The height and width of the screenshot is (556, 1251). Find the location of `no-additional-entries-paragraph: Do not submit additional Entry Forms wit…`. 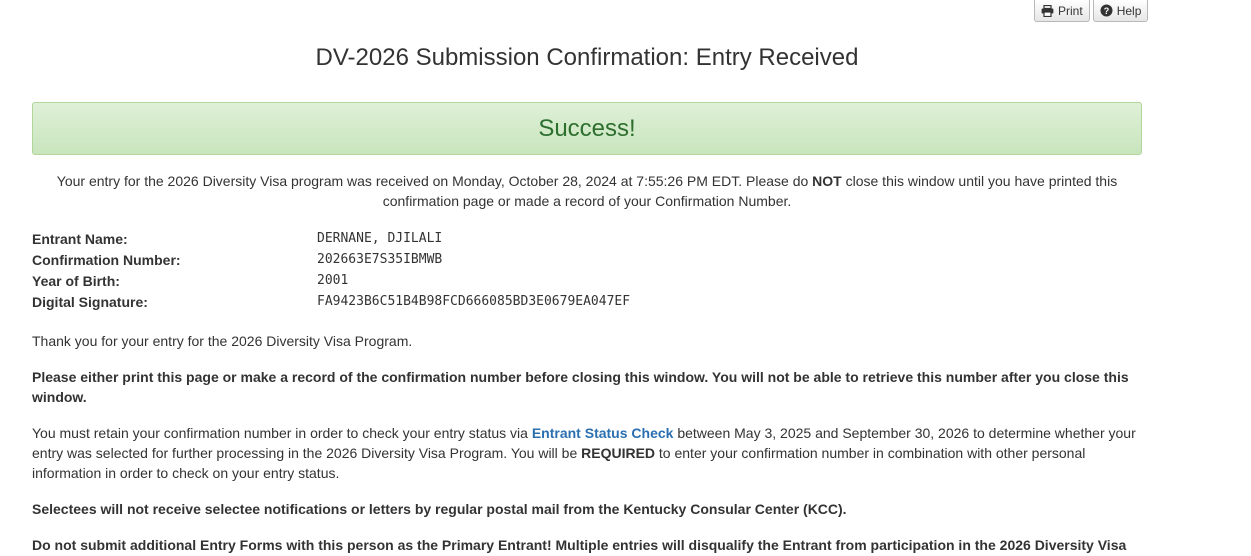

no-additional-entries-paragraph: Do not submit additional Entry Forms wit… is located at coordinates (579, 545).